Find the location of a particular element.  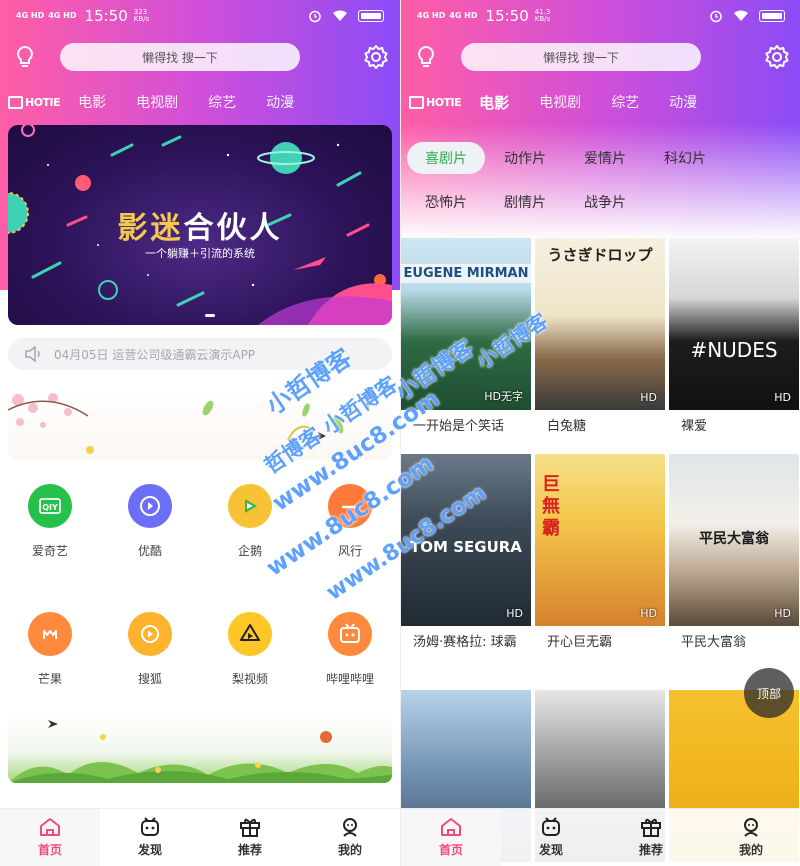

app-iqiyi: QIY 爱奇艺 is located at coordinates (50, 521).